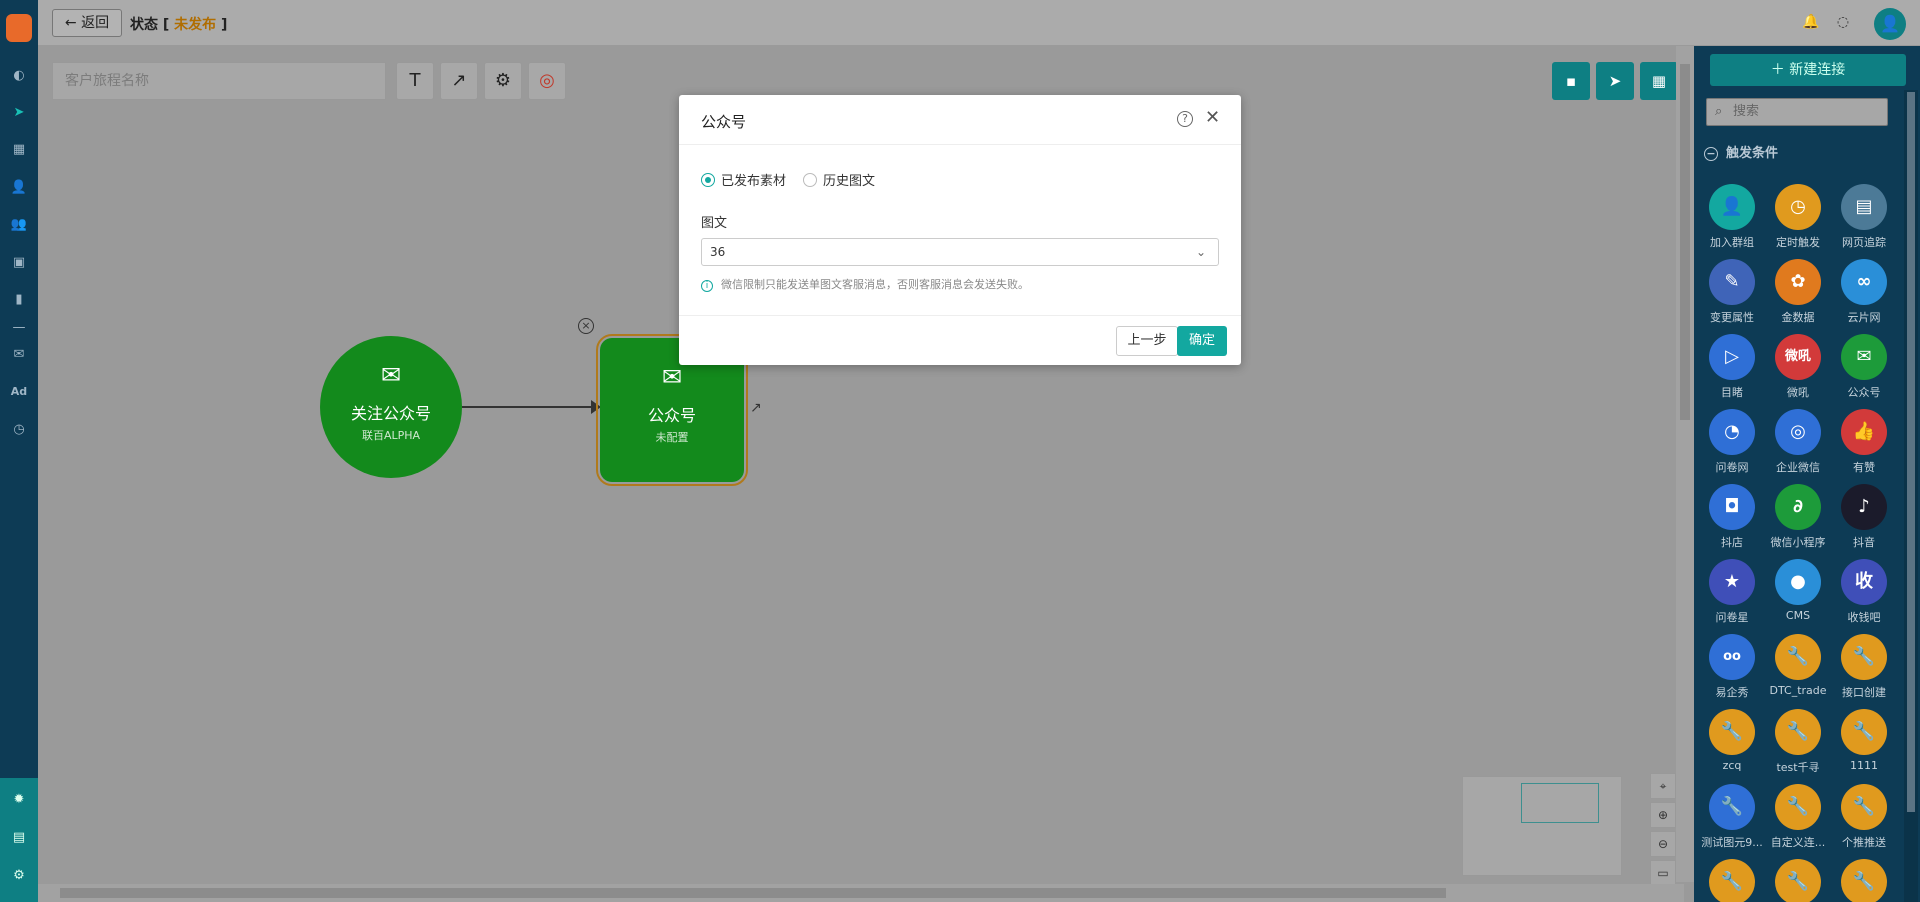  Describe the element at coordinates (1864, 446) in the screenshot. I see `trigger-tile: 👍 有赞` at that location.